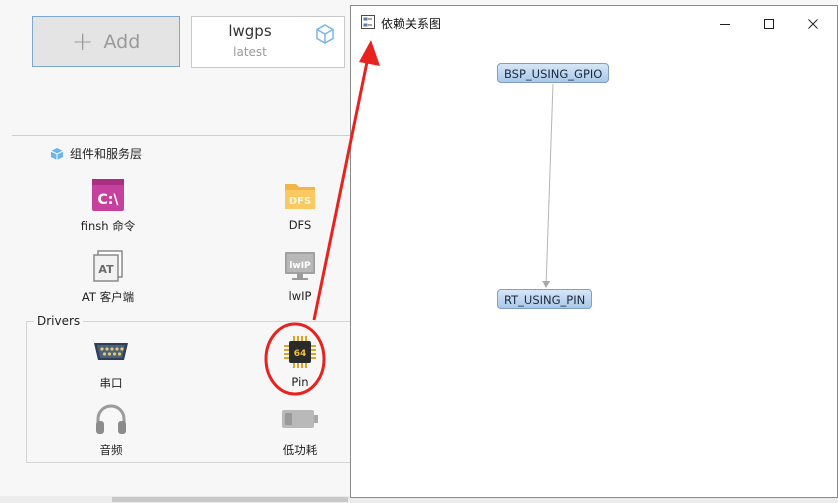 This screenshot has height=503, width=838. What do you see at coordinates (553, 73) in the screenshot?
I see `graph-node-bsp-using-gpio: BSP_USING_GPIO` at bounding box center [553, 73].